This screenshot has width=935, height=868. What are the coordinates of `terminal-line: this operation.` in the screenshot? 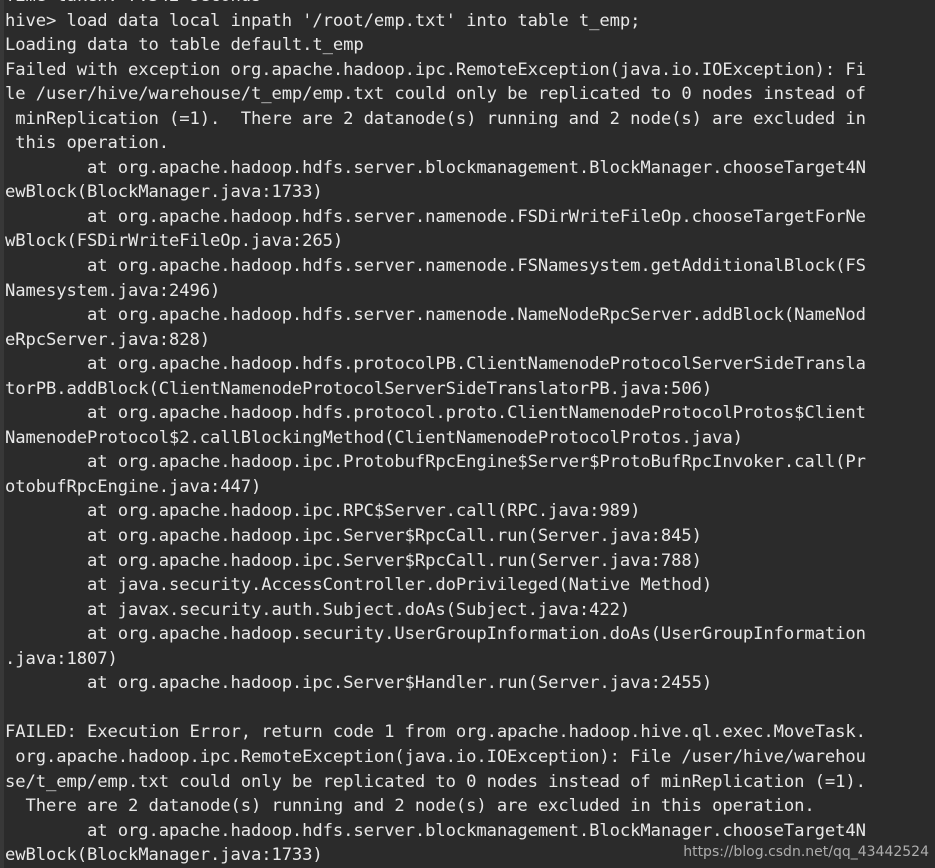 It's located at (87, 143).